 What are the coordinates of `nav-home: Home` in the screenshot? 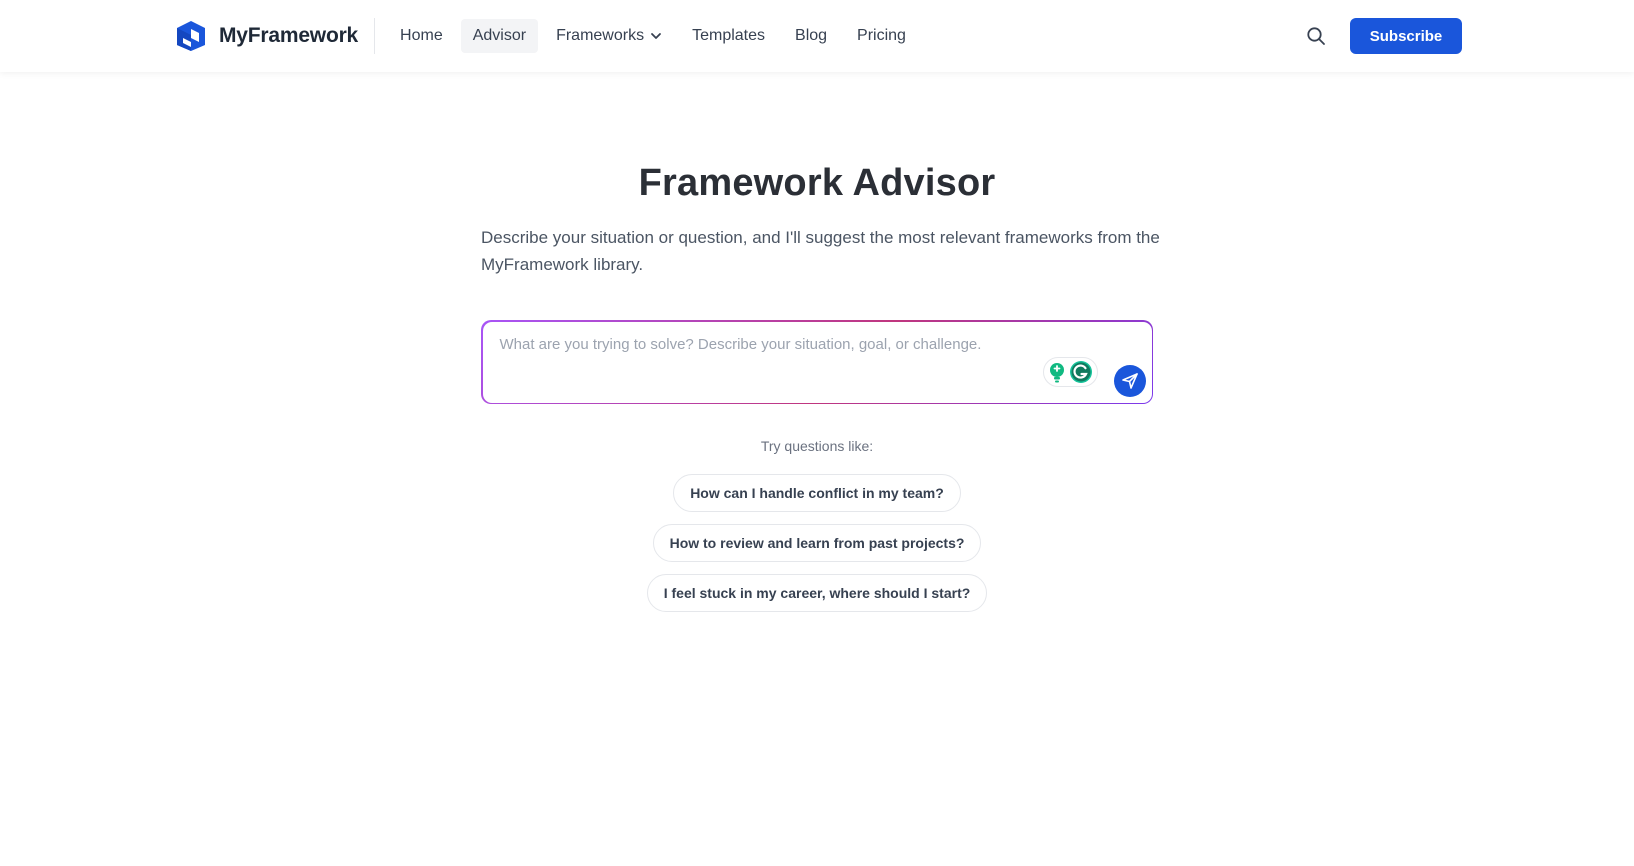 It's located at (421, 36).